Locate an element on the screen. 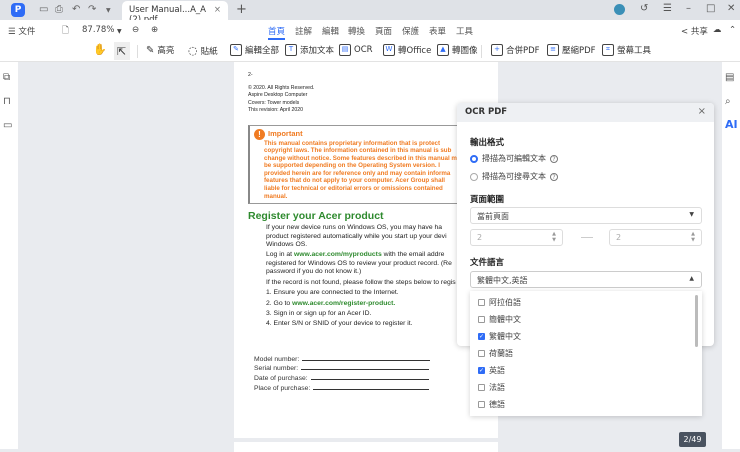 The image size is (740, 452). chevron-down-icon: ▼ is located at coordinates (108, 10).